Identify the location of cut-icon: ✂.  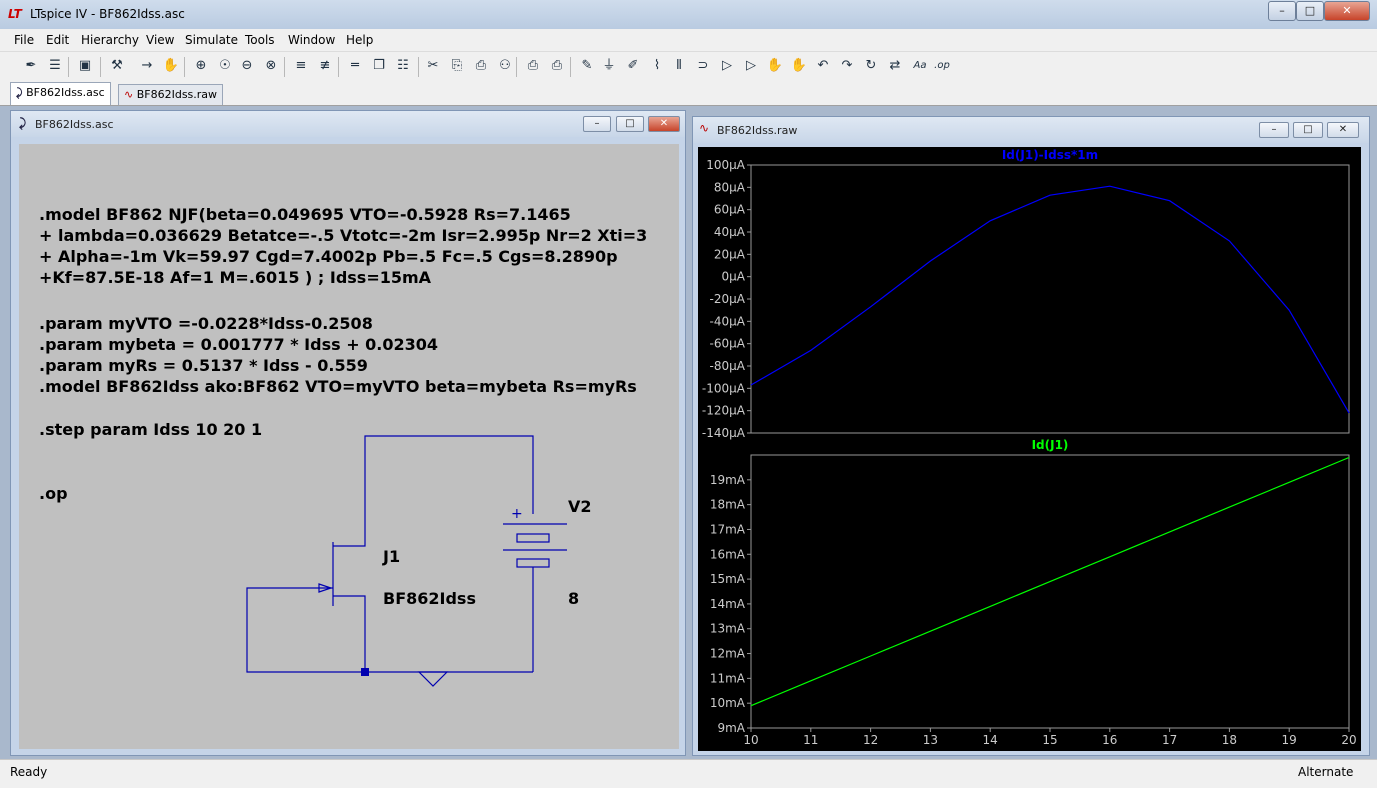
(433, 66).